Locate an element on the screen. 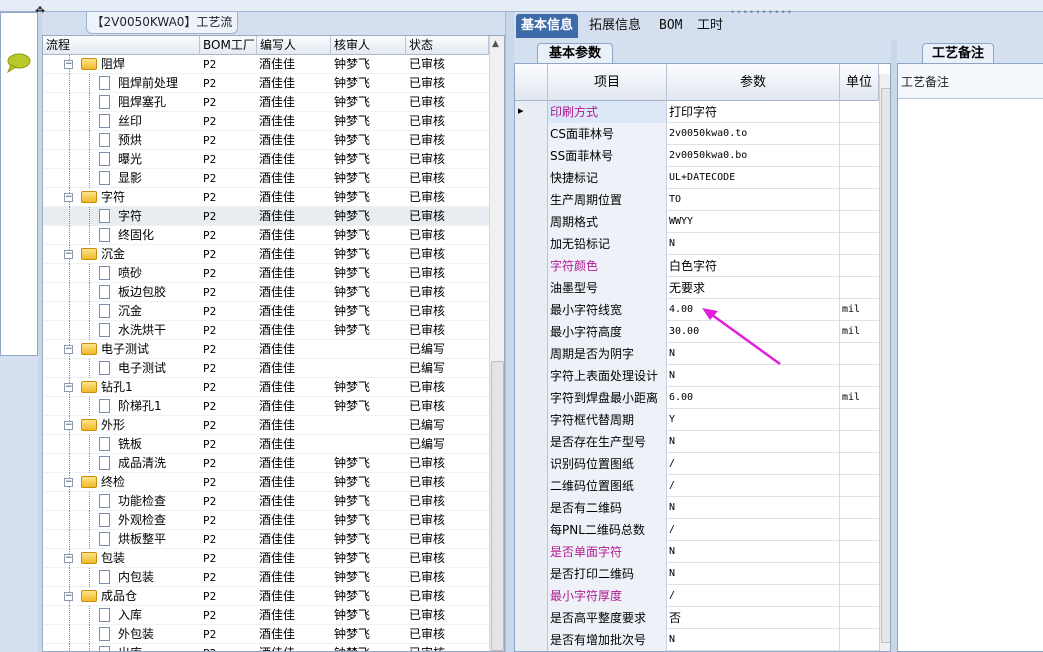 The image size is (1043, 652). param-value: 否 is located at coordinates (753, 618).